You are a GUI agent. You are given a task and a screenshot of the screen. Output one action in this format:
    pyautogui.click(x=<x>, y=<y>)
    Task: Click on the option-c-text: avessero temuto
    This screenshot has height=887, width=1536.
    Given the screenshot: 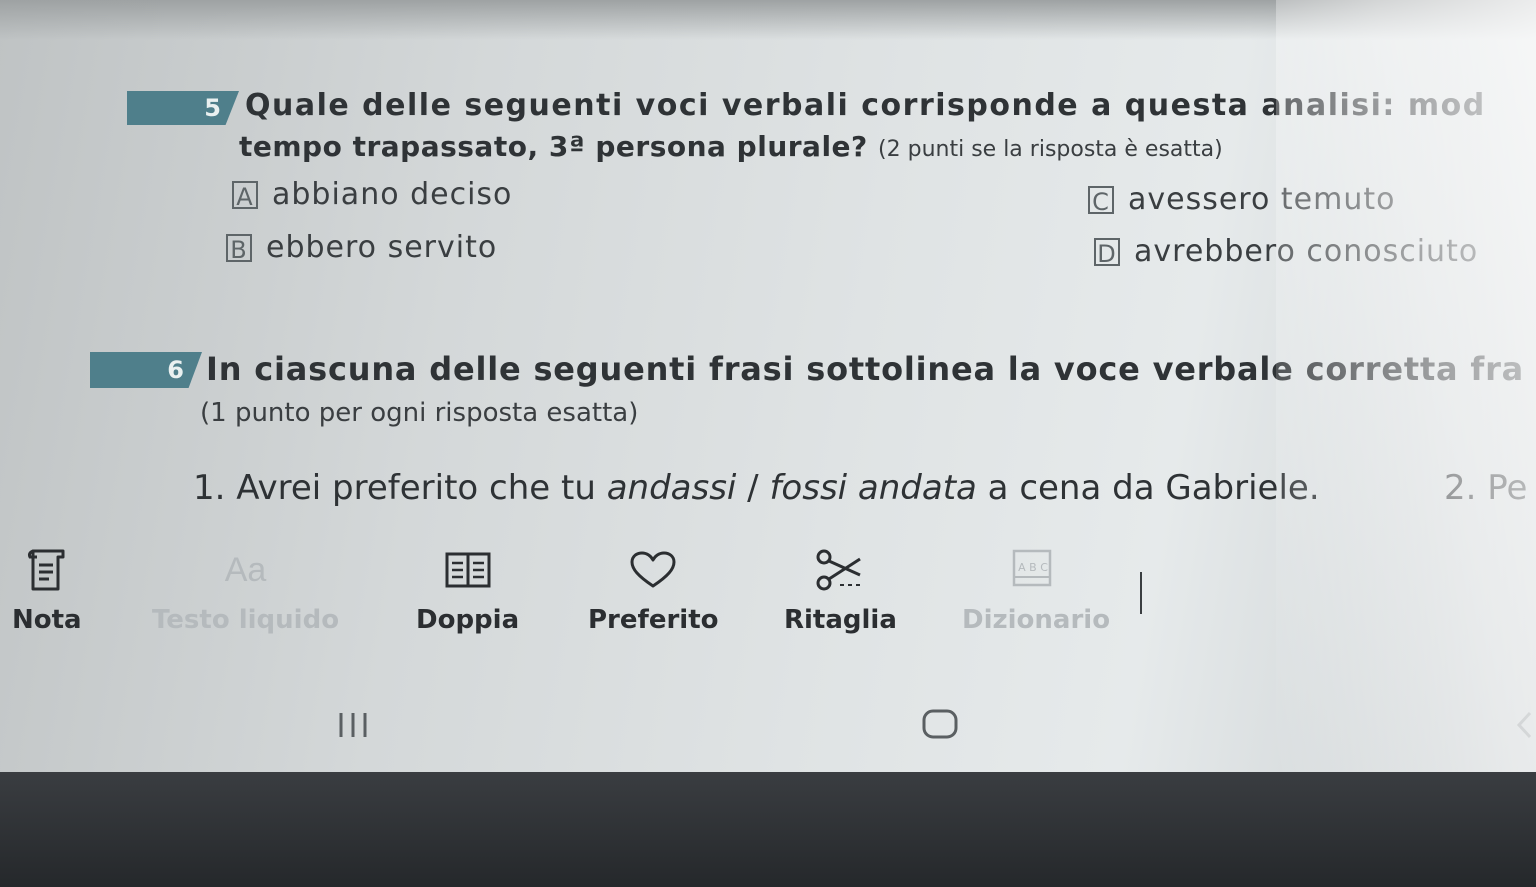 What is the action you would take?
    pyautogui.click(x=1262, y=199)
    